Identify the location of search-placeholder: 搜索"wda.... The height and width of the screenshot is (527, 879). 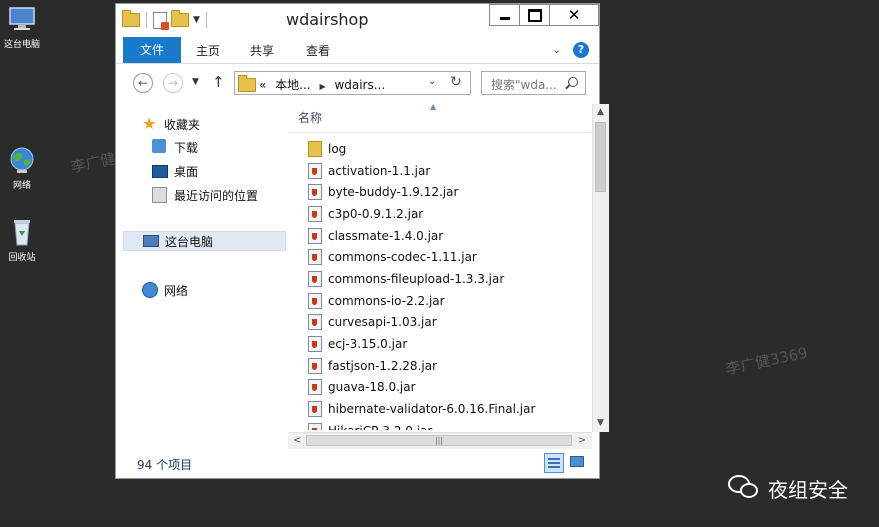
(524, 85).